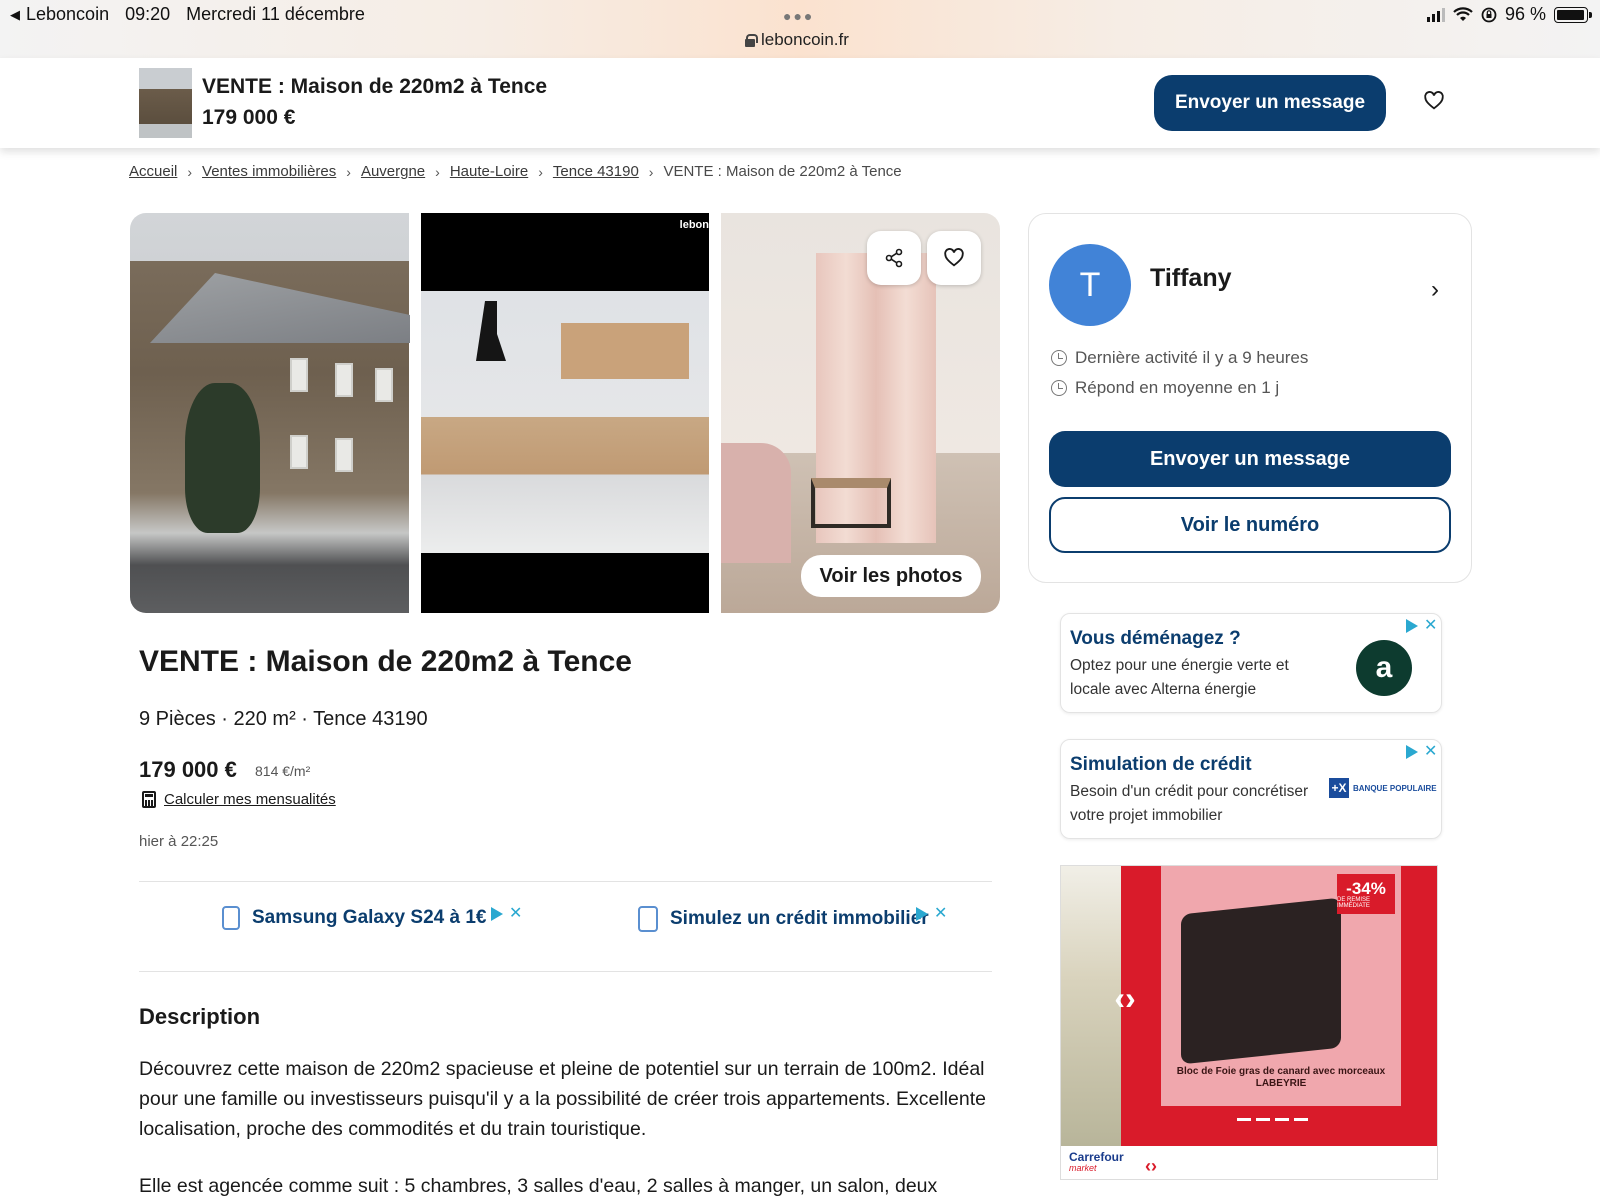 The width and height of the screenshot is (1600, 1200). I want to click on share-icon, so click(894, 258).